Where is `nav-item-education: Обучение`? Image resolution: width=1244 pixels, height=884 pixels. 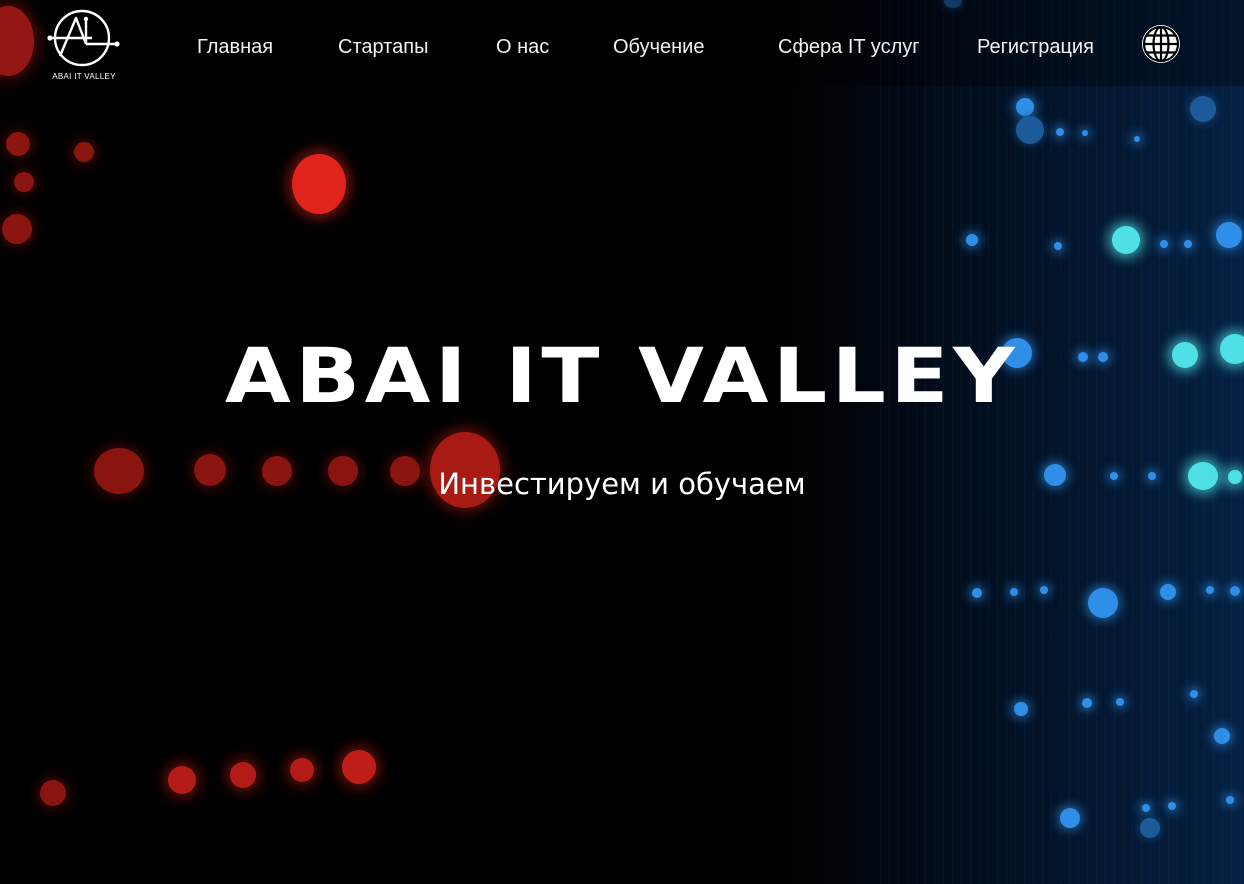
nav-item-education: Обучение is located at coordinates (658, 47).